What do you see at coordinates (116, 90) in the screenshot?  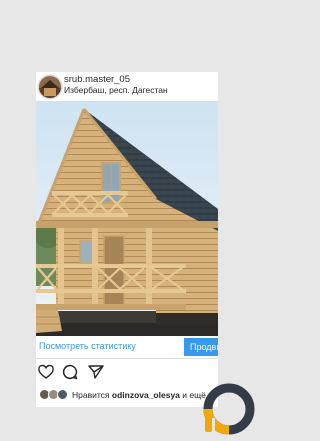 I see `location: Избербаш, респ. Дагестан` at bounding box center [116, 90].